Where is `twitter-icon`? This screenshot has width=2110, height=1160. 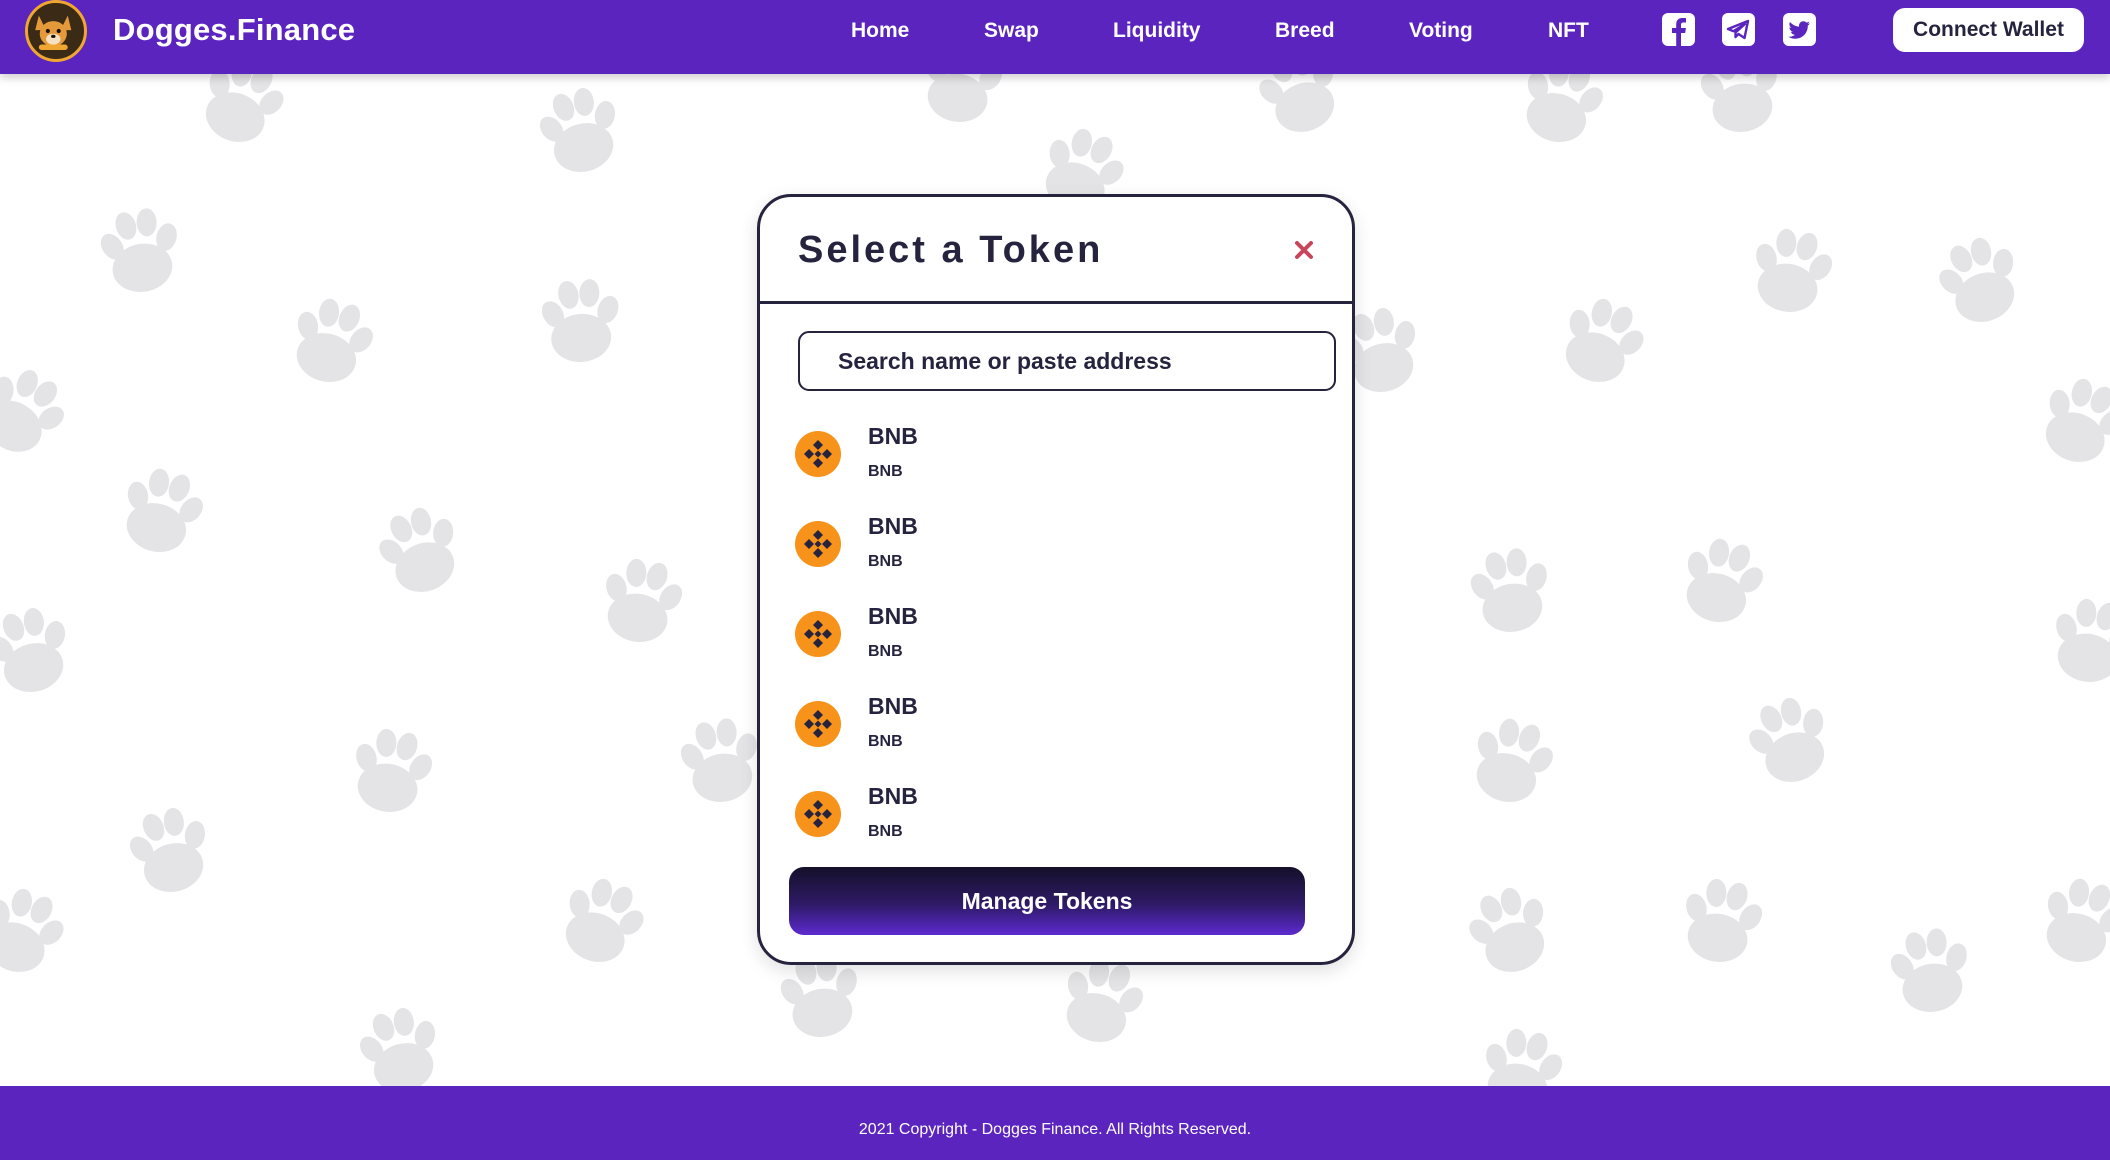
twitter-icon is located at coordinates (1799, 29).